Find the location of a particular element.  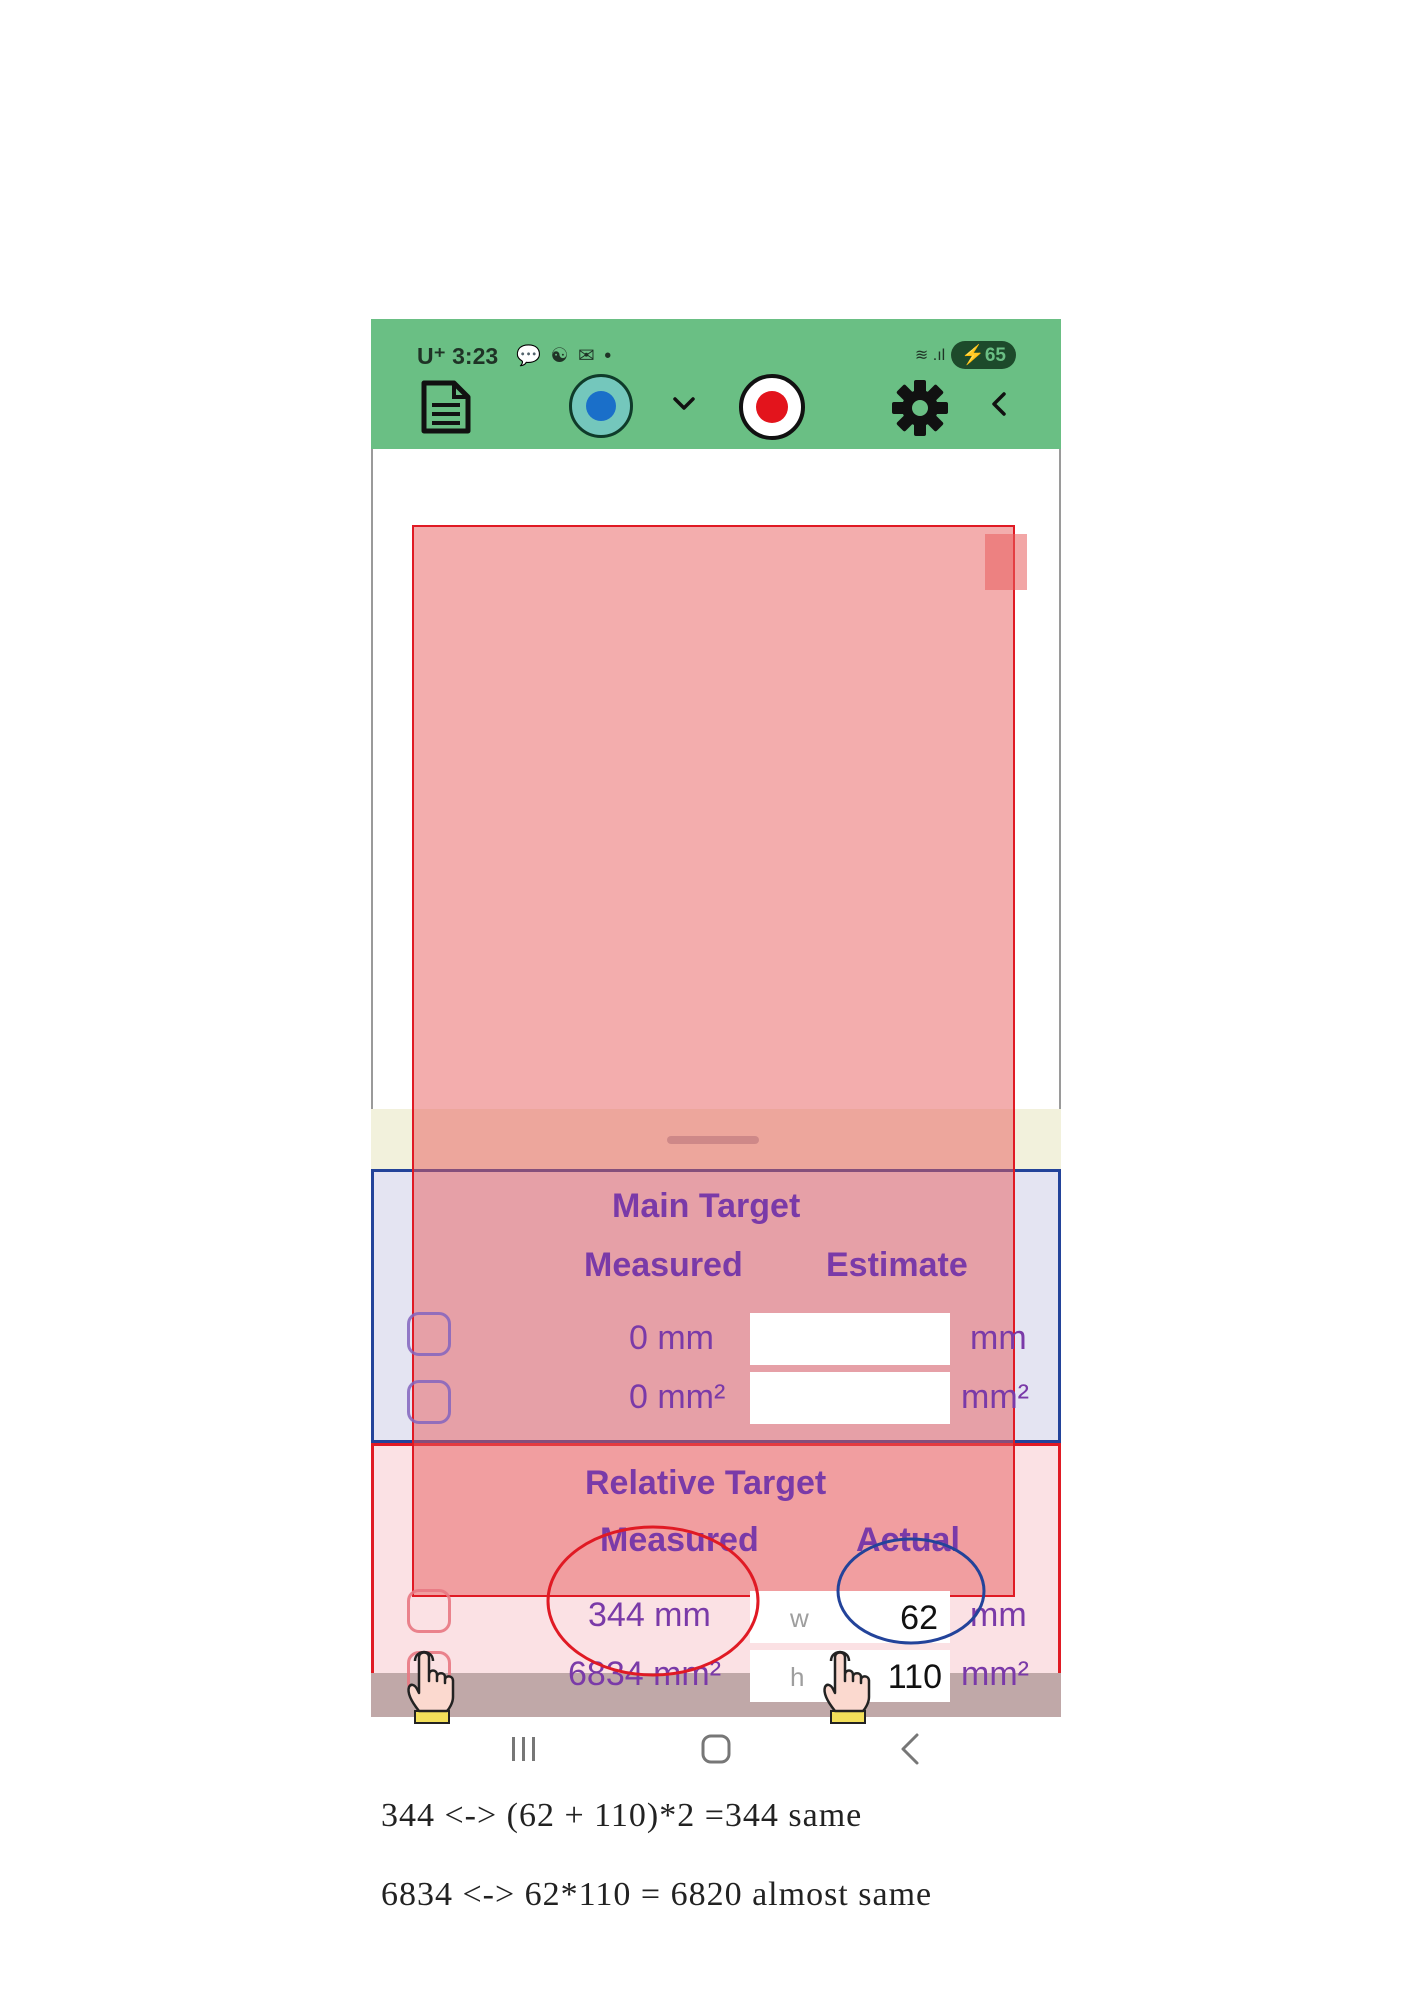

chevron-left-icon is located at coordinates (999, 404).